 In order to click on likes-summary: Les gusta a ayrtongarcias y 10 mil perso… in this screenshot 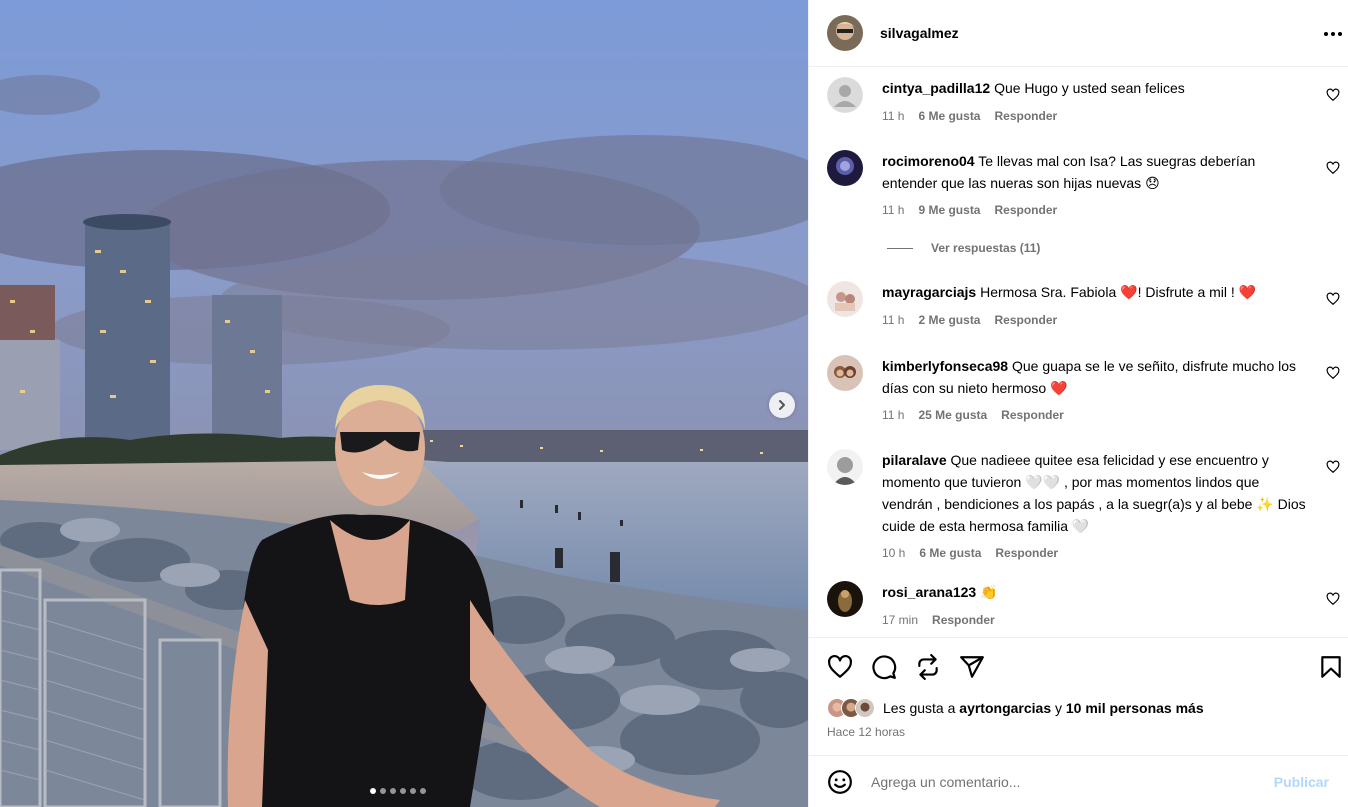, I will do `click(1015, 708)`.